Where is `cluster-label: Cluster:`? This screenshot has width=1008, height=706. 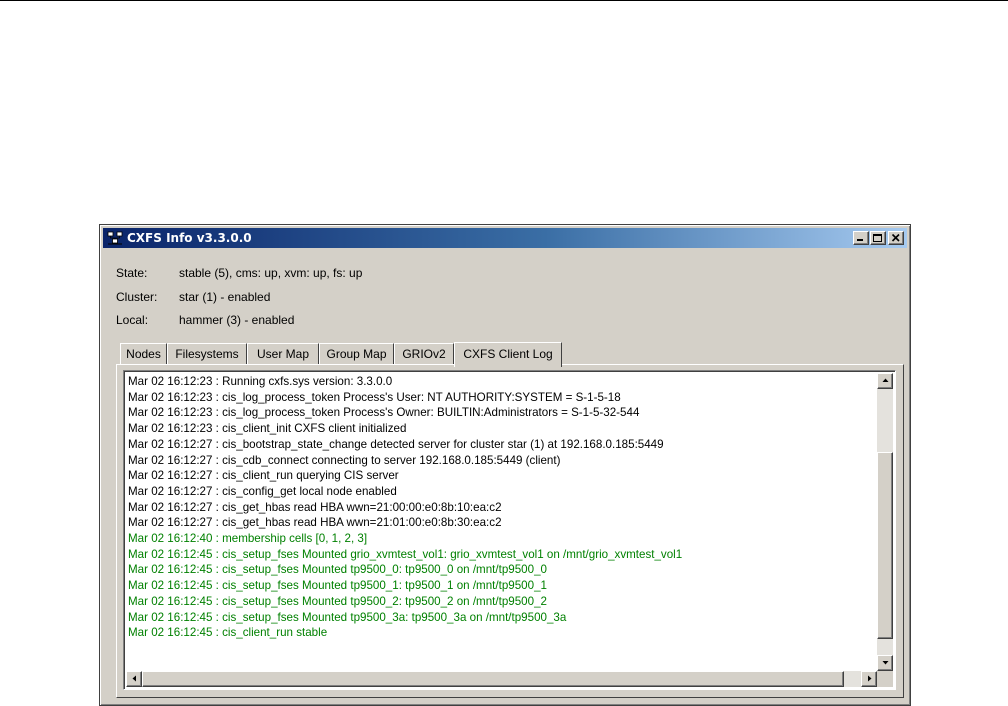
cluster-label: Cluster: is located at coordinates (137, 297).